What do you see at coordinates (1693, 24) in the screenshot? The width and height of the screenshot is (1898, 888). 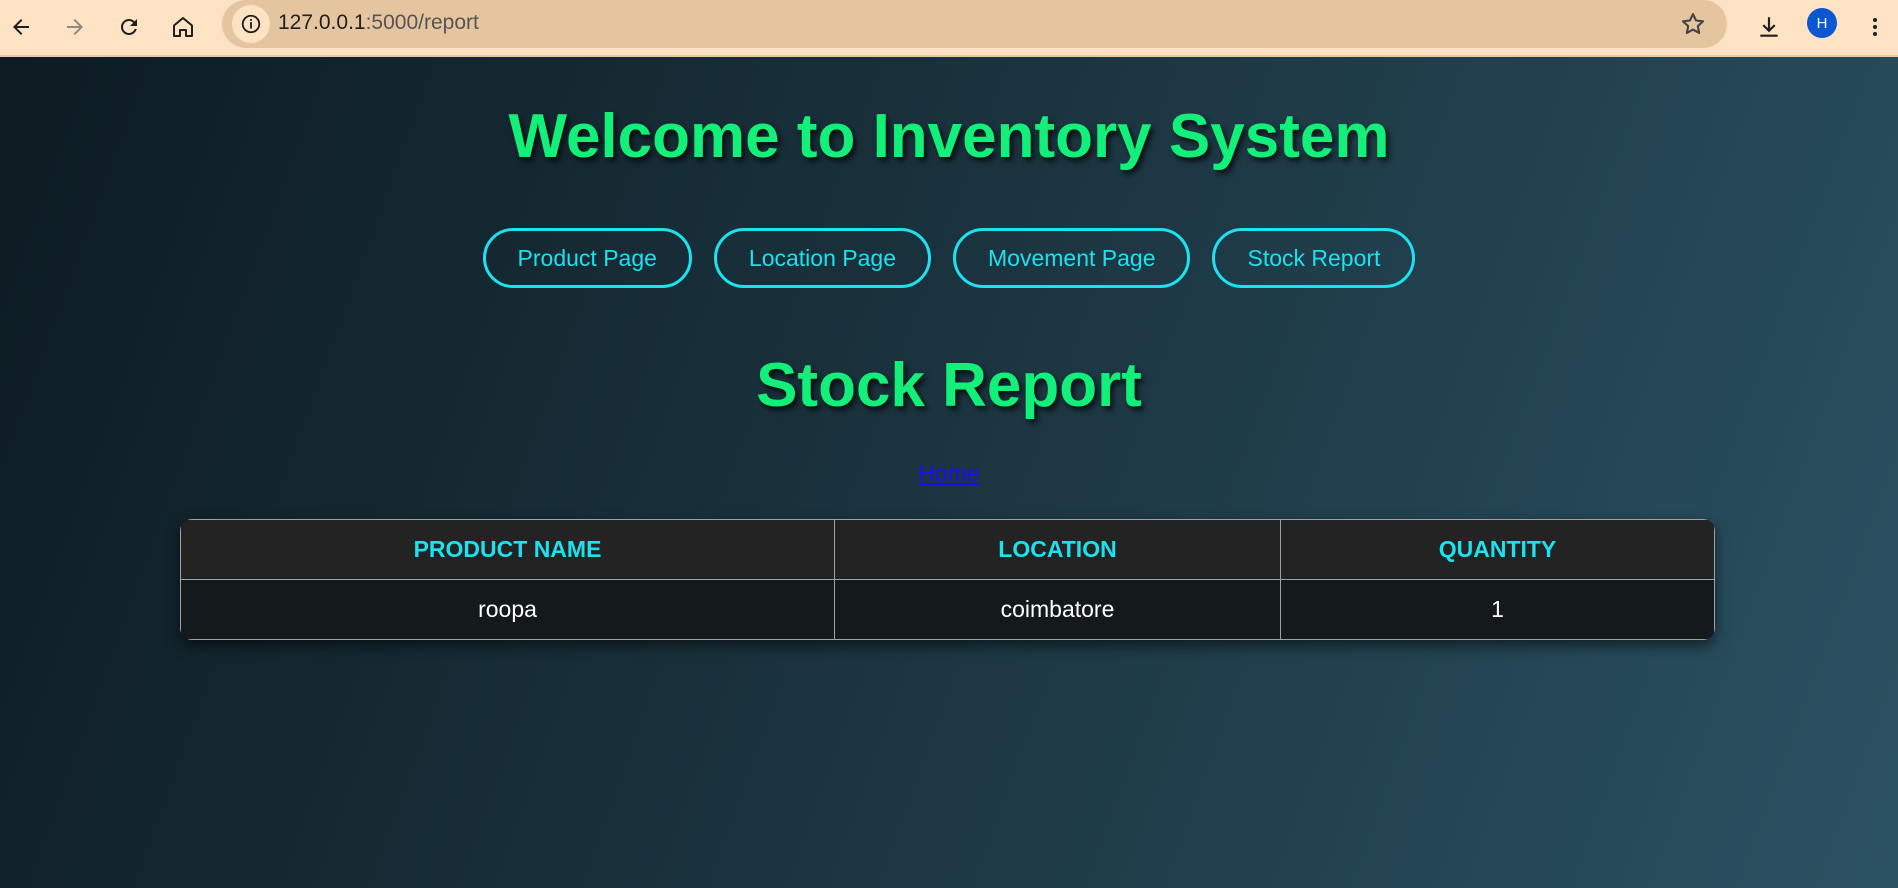 I see `bookmark-star-icon` at bounding box center [1693, 24].